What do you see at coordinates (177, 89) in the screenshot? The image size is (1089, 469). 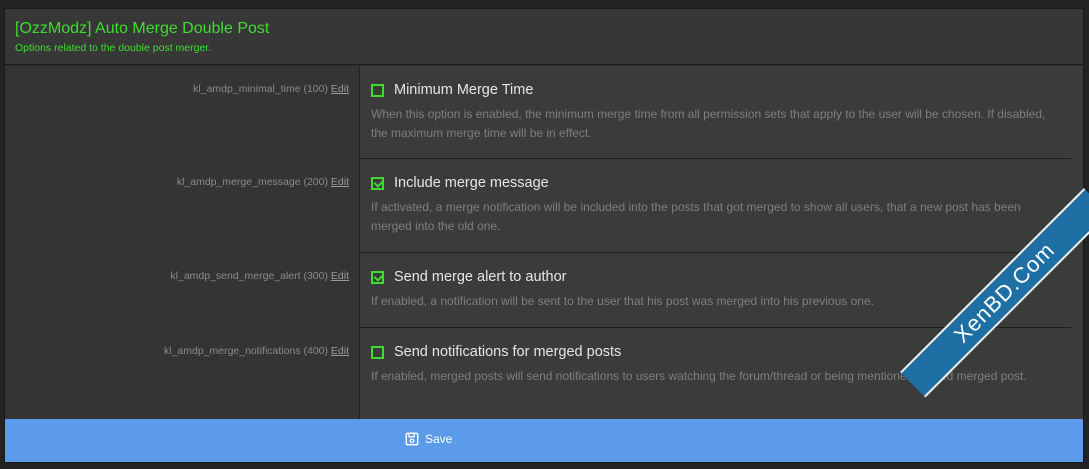 I see `option-key: kl_amdp_minimal_time (100) Edit` at bounding box center [177, 89].